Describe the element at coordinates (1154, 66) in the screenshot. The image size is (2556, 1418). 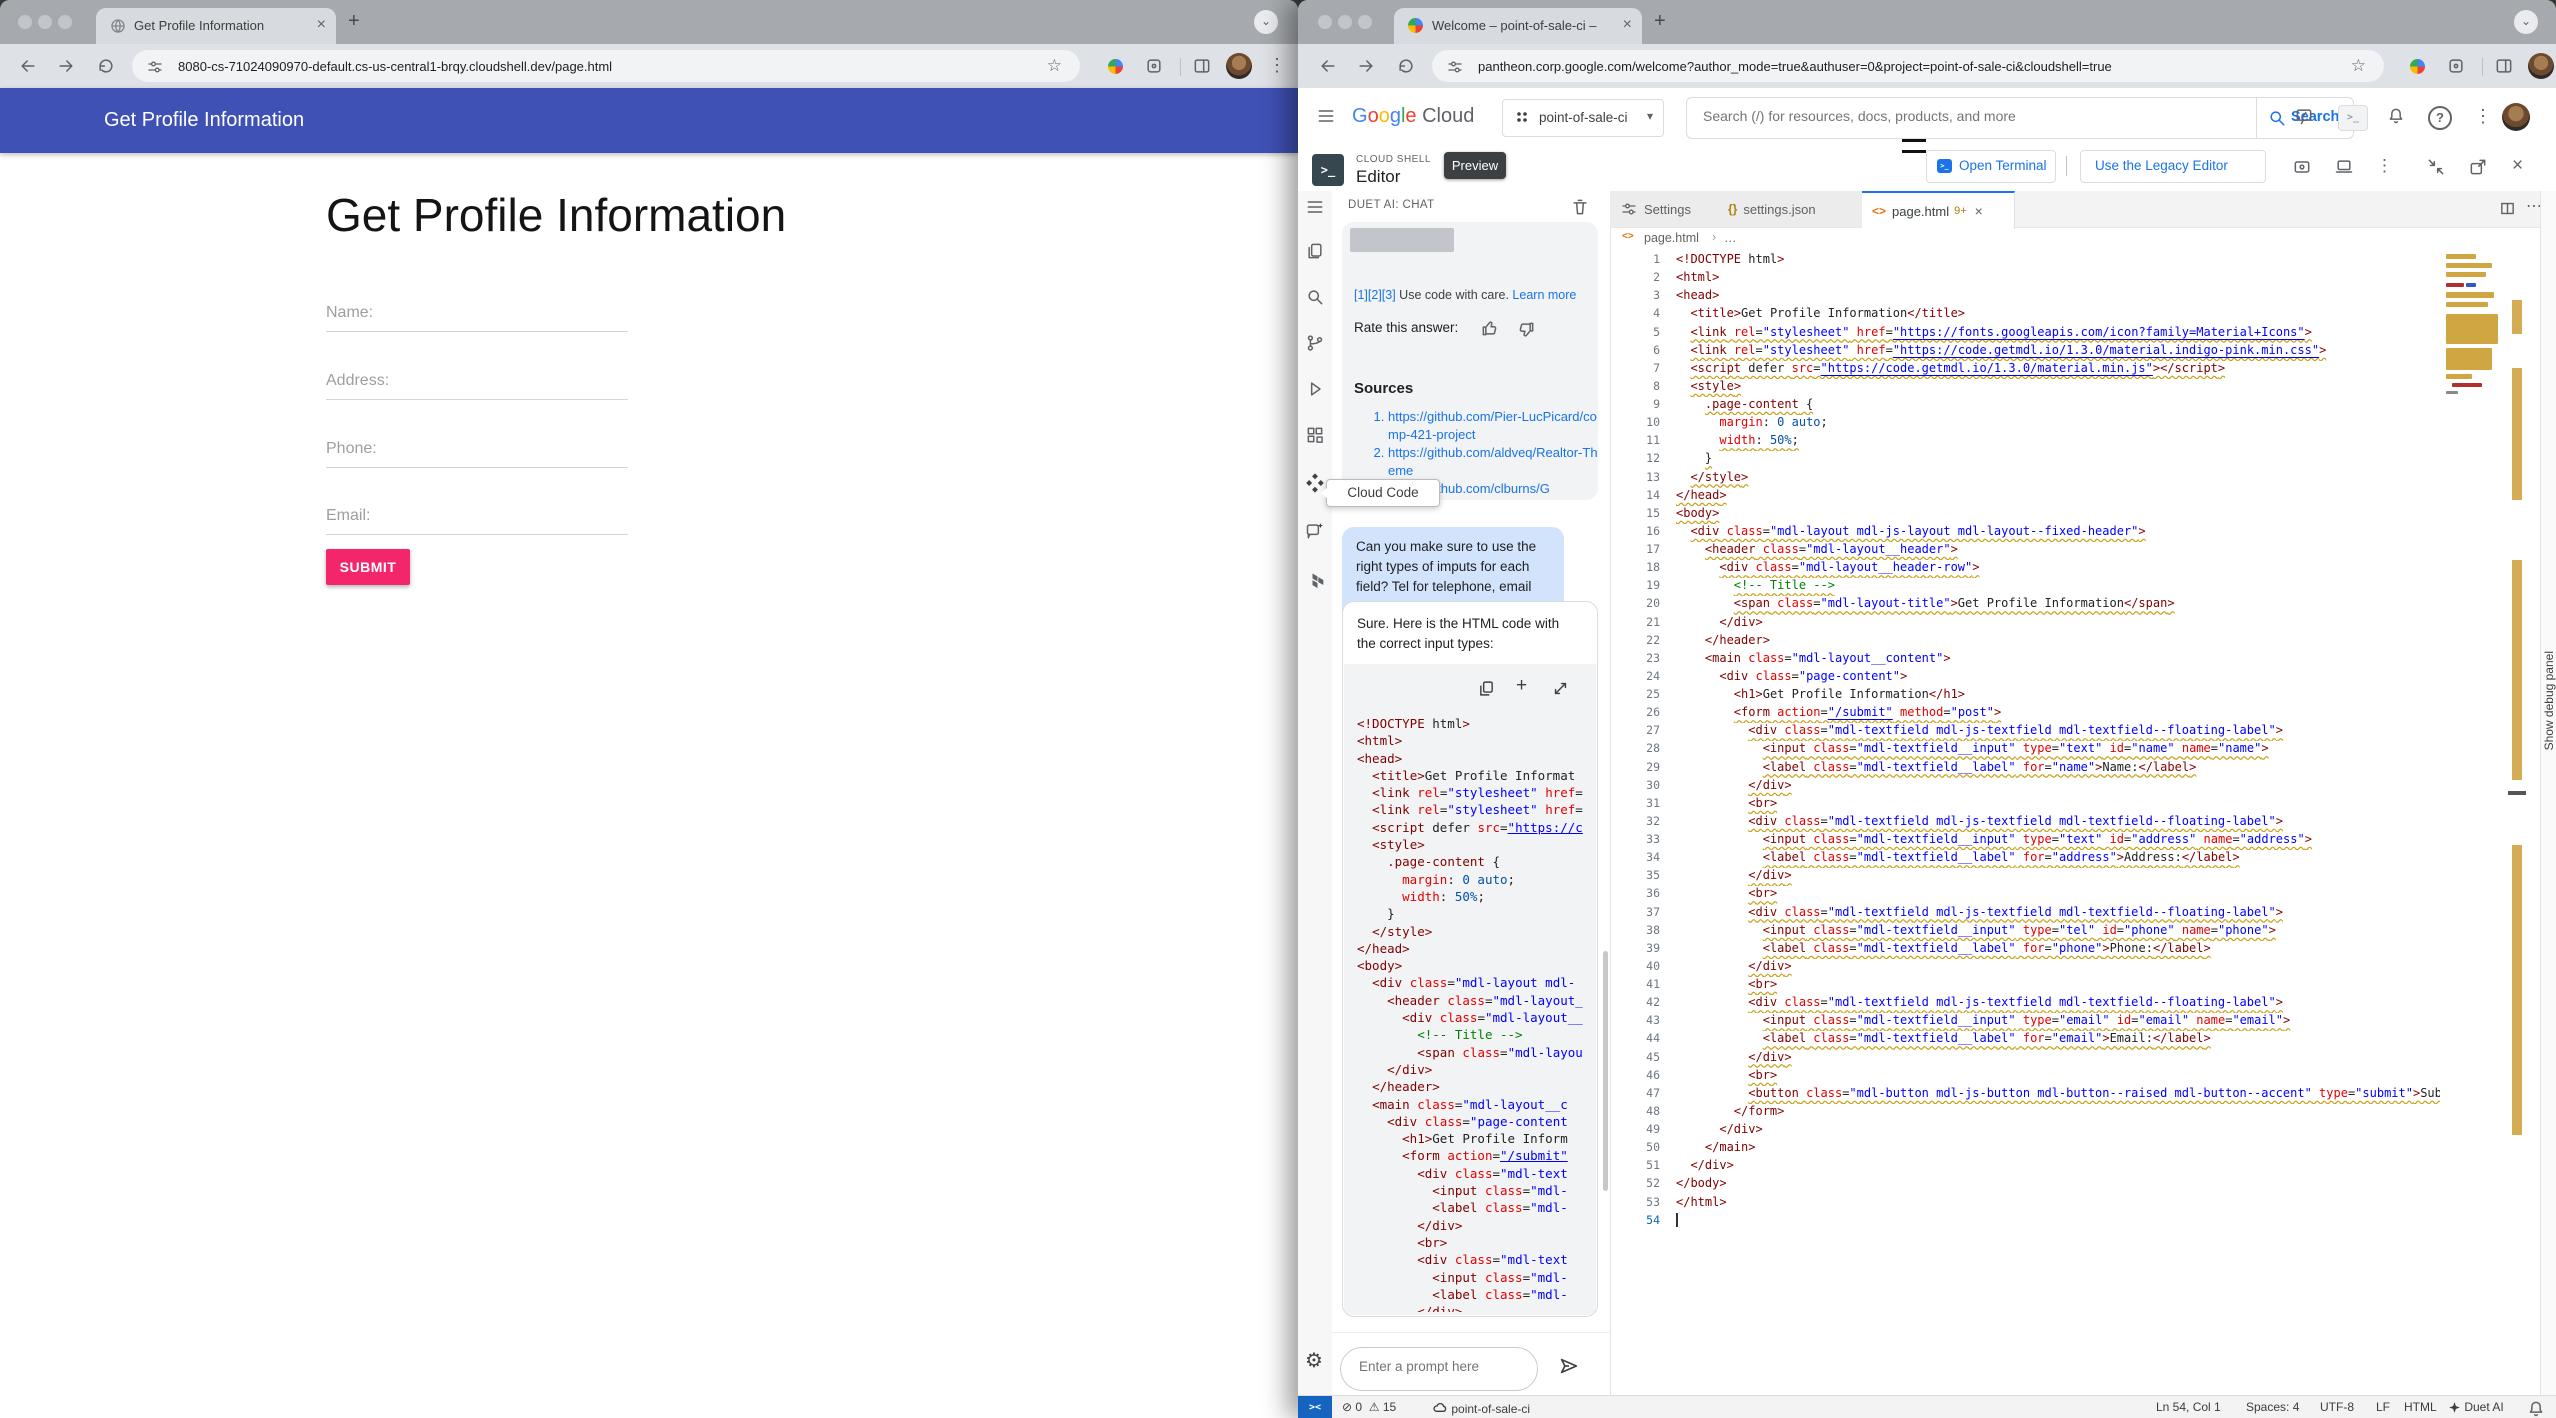
I see `journeys-box-icon` at that location.